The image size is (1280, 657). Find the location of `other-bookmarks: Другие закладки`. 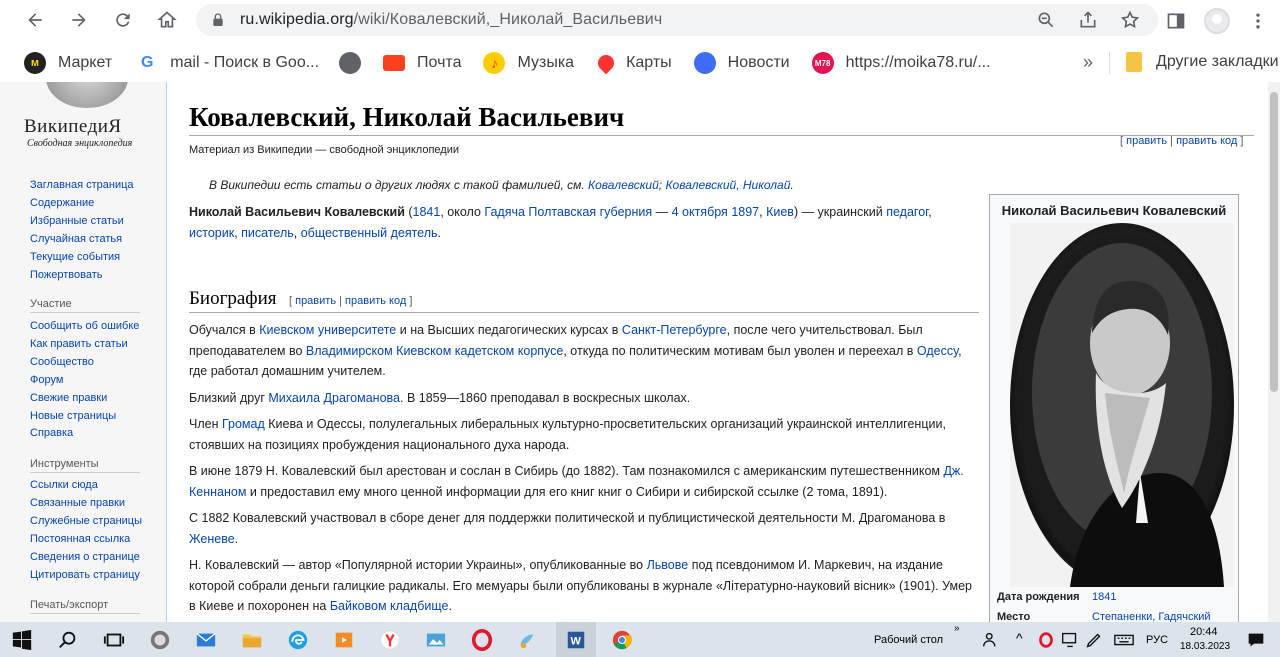

other-bookmarks: Другие закладки is located at coordinates (1202, 62).